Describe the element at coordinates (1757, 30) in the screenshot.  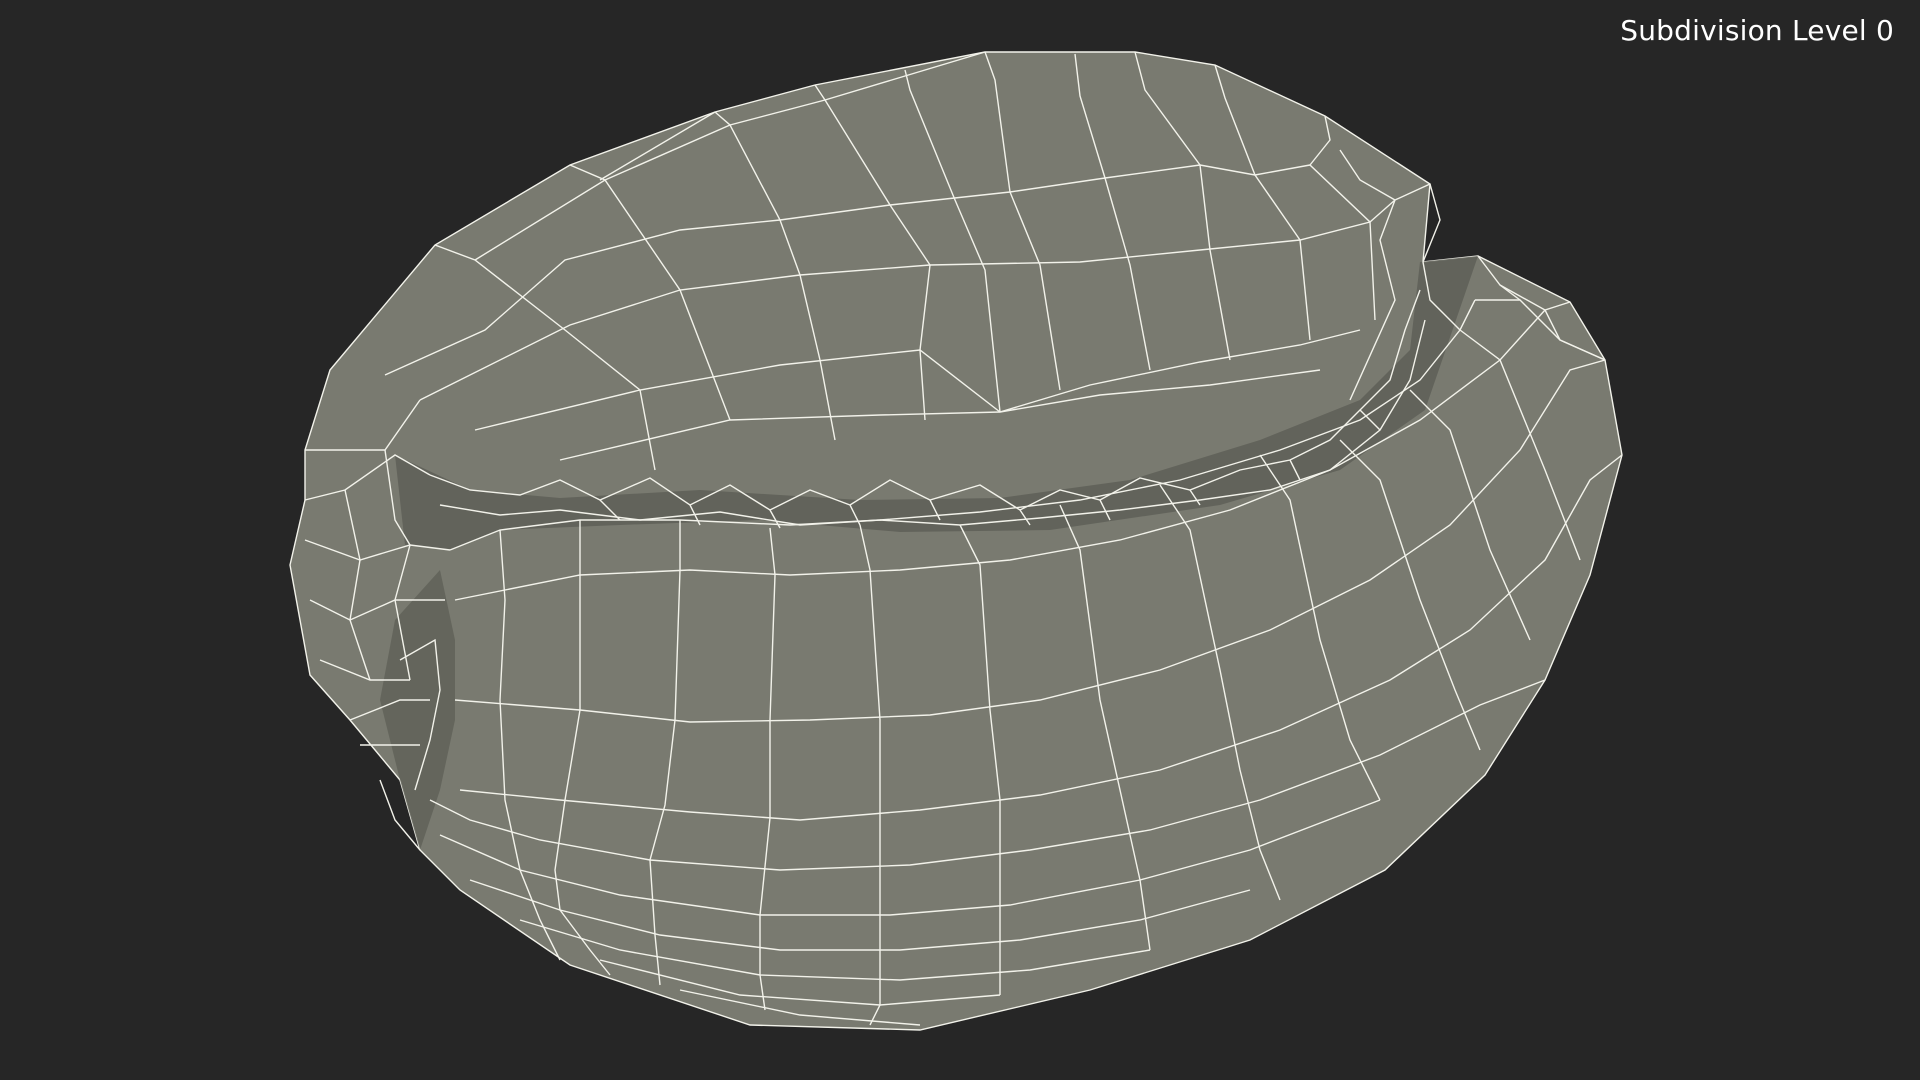
I see `subdivision-level-label: Subdivision Level 0` at that location.